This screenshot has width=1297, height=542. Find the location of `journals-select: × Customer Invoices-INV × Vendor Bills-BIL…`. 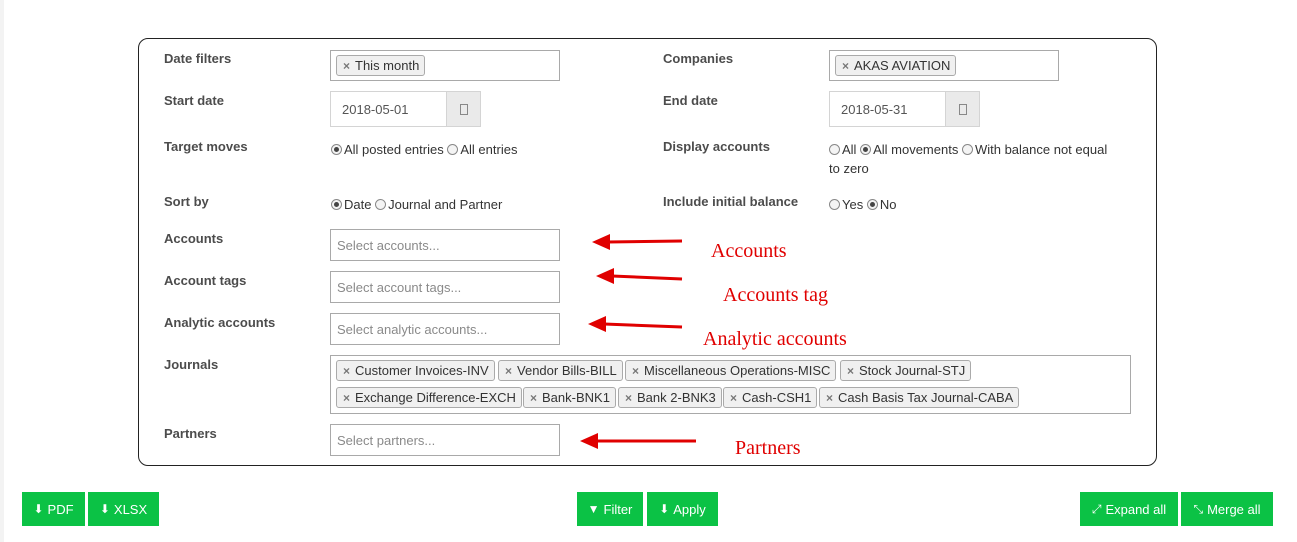

journals-select: × Customer Invoices-INV × Vendor Bills-BIL… is located at coordinates (730, 384).